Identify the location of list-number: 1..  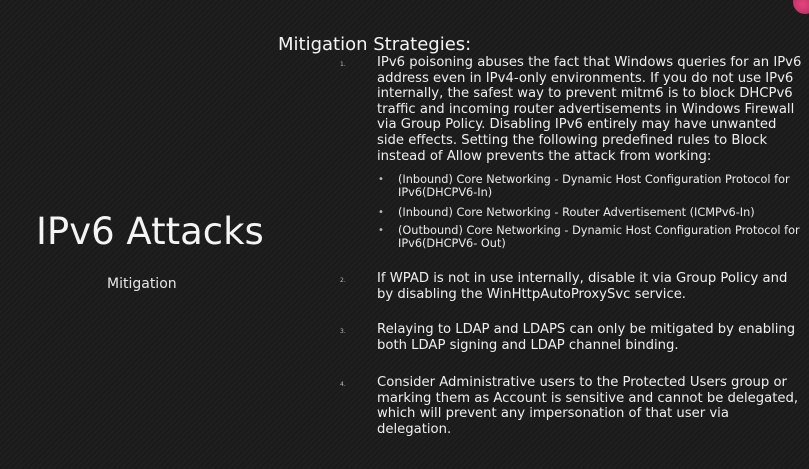
(343, 64).